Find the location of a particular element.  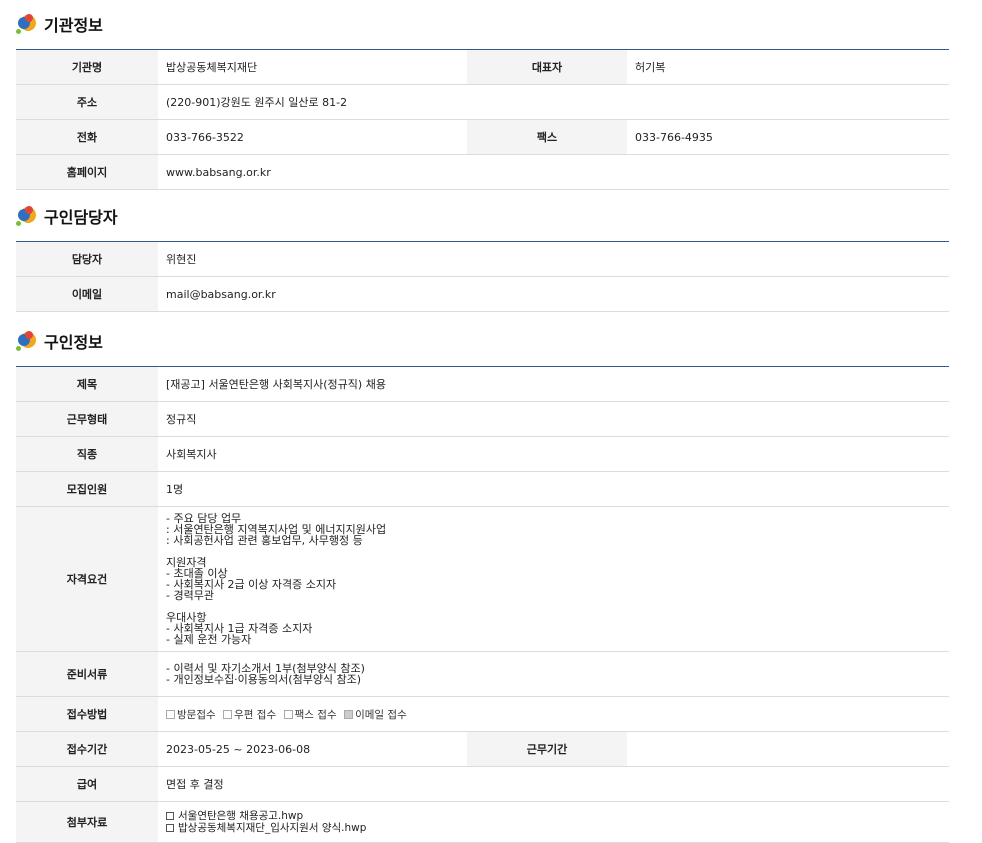

section-title-job: 구인정보 is located at coordinates (59, 341).